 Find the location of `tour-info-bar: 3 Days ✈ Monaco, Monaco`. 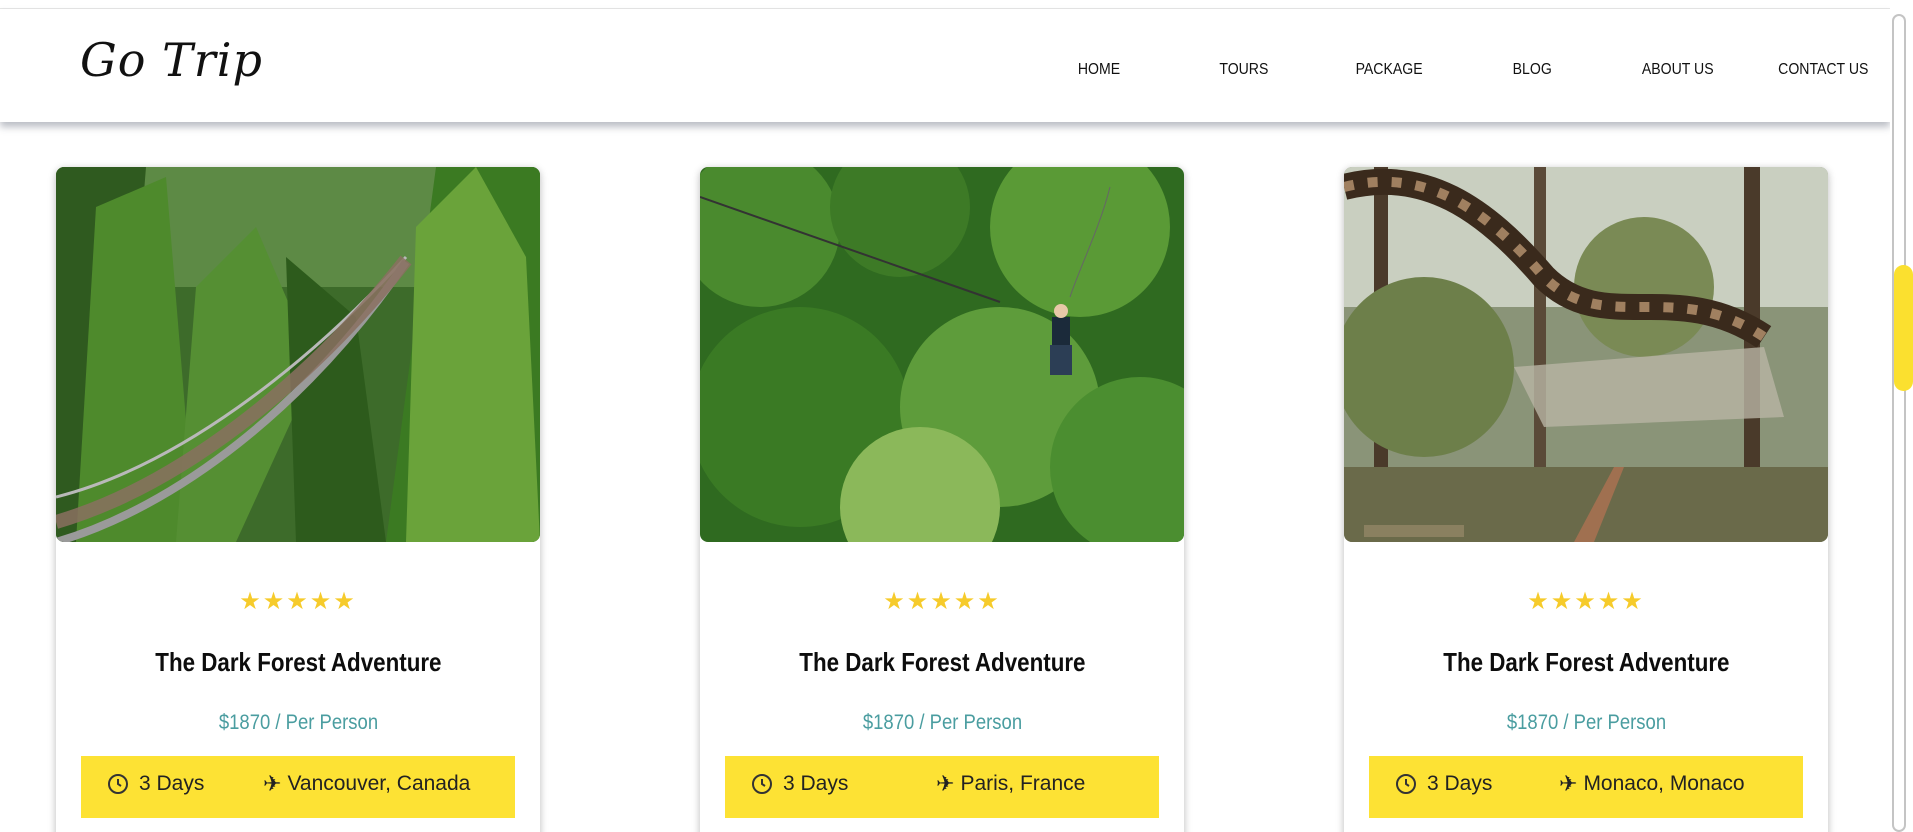

tour-info-bar: 3 Days ✈ Monaco, Monaco is located at coordinates (1586, 787).